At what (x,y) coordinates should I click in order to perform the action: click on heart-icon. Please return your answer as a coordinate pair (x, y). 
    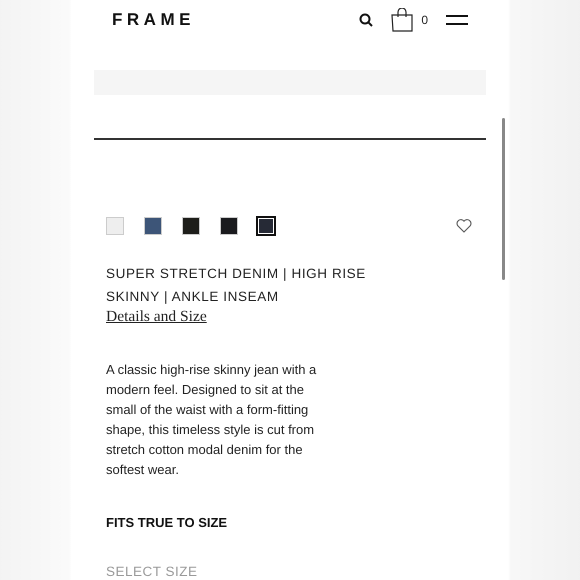
    Looking at the image, I should click on (464, 225).